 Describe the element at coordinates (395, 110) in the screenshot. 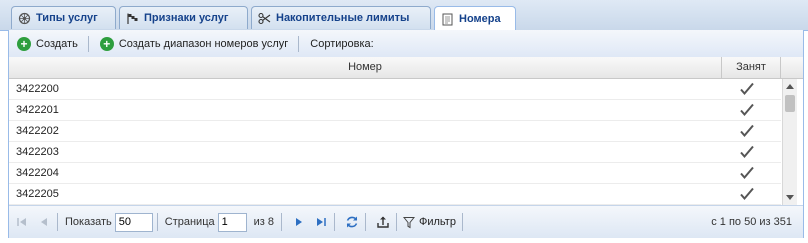

I see `table-row: 3422201` at that location.